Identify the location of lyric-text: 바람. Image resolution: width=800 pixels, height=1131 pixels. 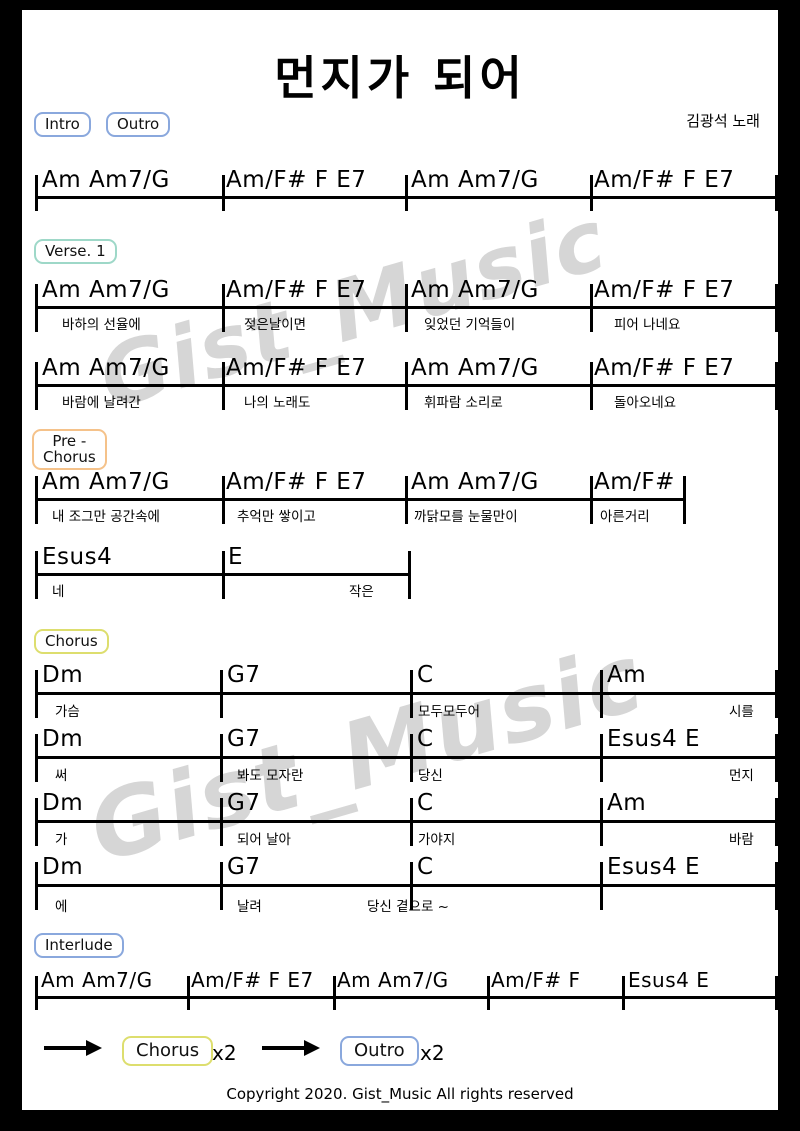
(741, 840).